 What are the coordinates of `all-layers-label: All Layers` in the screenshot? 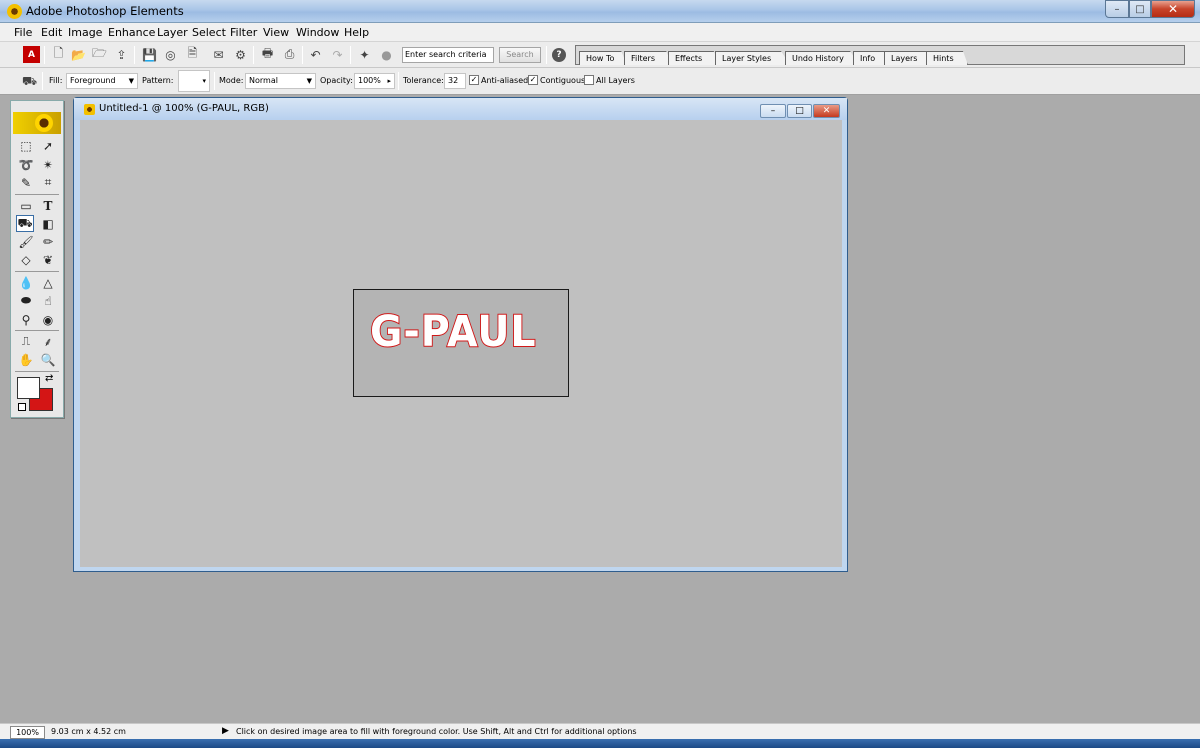 It's located at (615, 80).